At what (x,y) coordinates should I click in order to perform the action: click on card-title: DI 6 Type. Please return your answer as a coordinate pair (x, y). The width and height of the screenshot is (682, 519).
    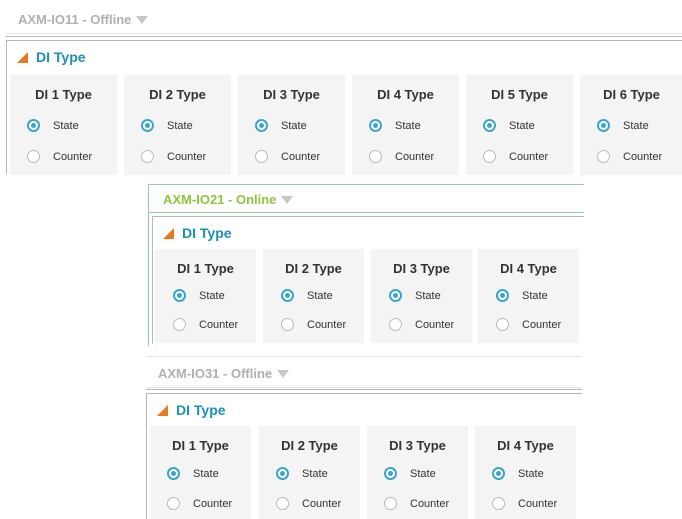
    Looking at the image, I should click on (631, 94).